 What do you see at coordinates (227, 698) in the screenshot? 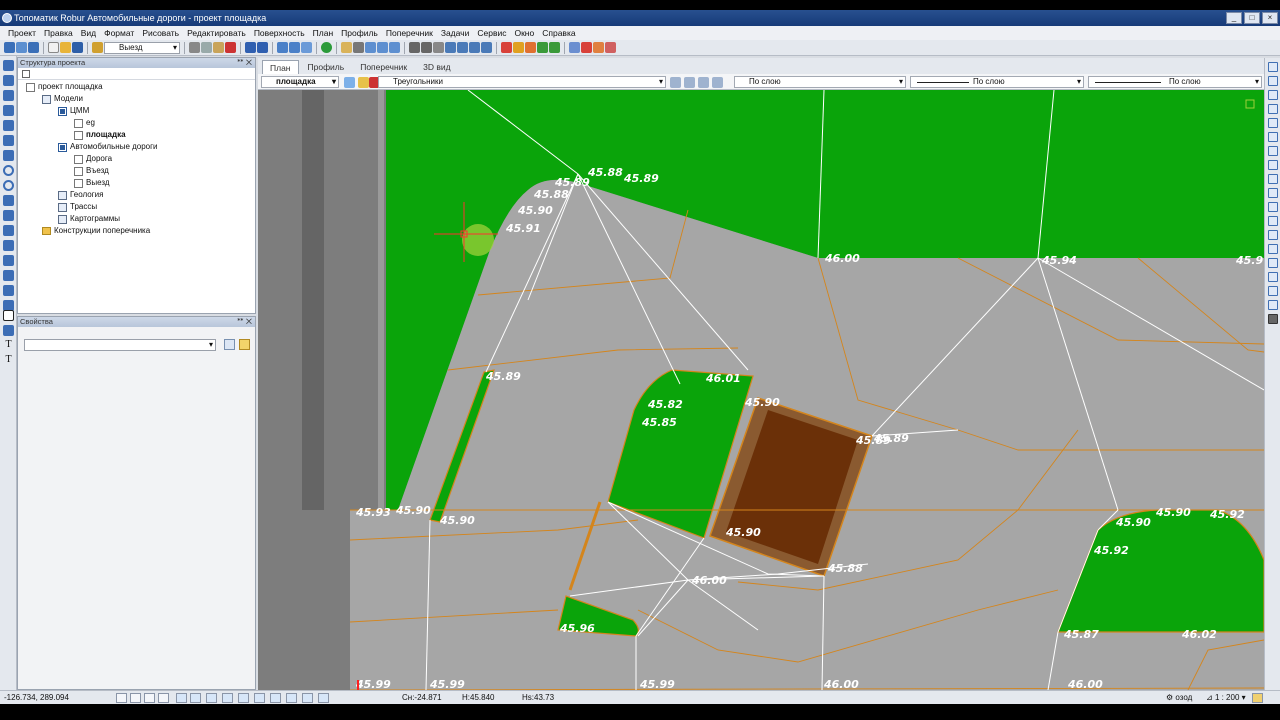
I see `lwt-toggle-icon` at bounding box center [227, 698].